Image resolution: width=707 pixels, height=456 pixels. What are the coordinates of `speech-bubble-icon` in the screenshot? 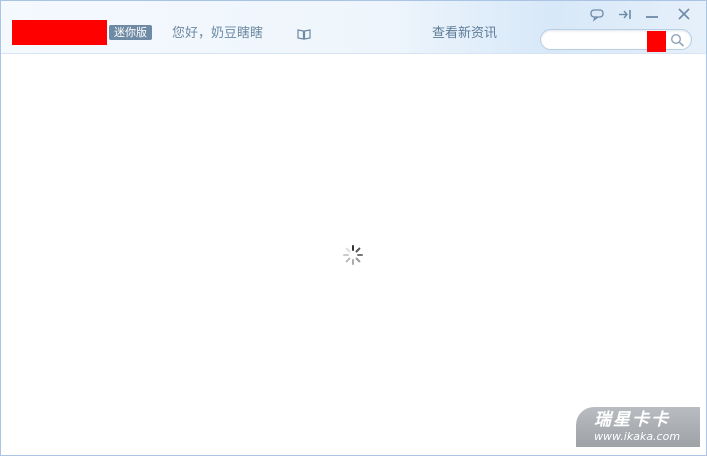 It's located at (597, 14).